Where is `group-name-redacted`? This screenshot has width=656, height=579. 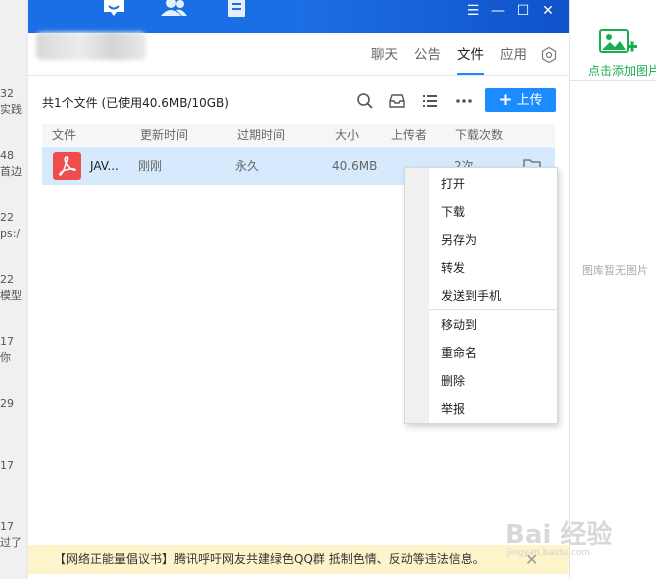 group-name-redacted is located at coordinates (91, 46).